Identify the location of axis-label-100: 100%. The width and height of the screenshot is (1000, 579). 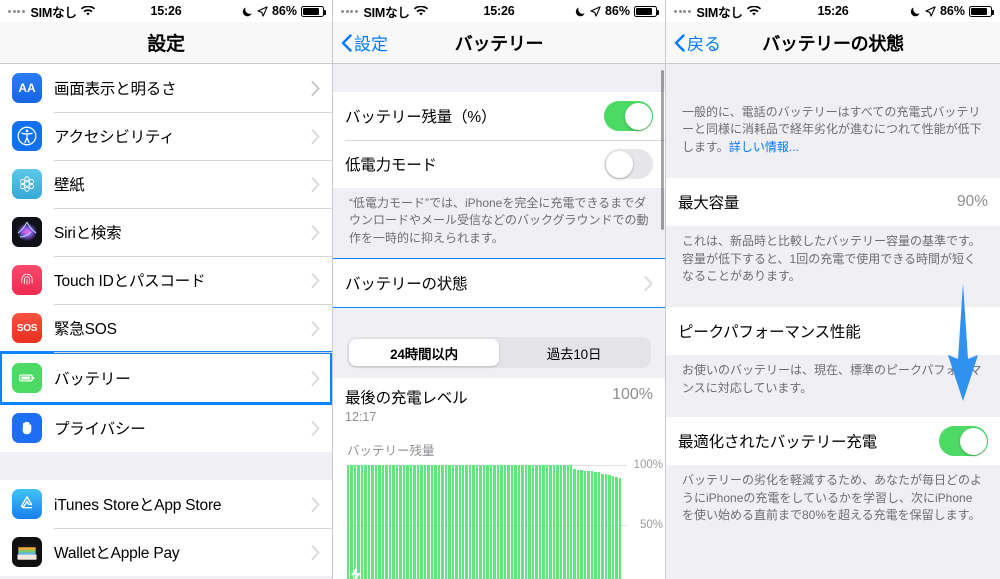
(648, 465).